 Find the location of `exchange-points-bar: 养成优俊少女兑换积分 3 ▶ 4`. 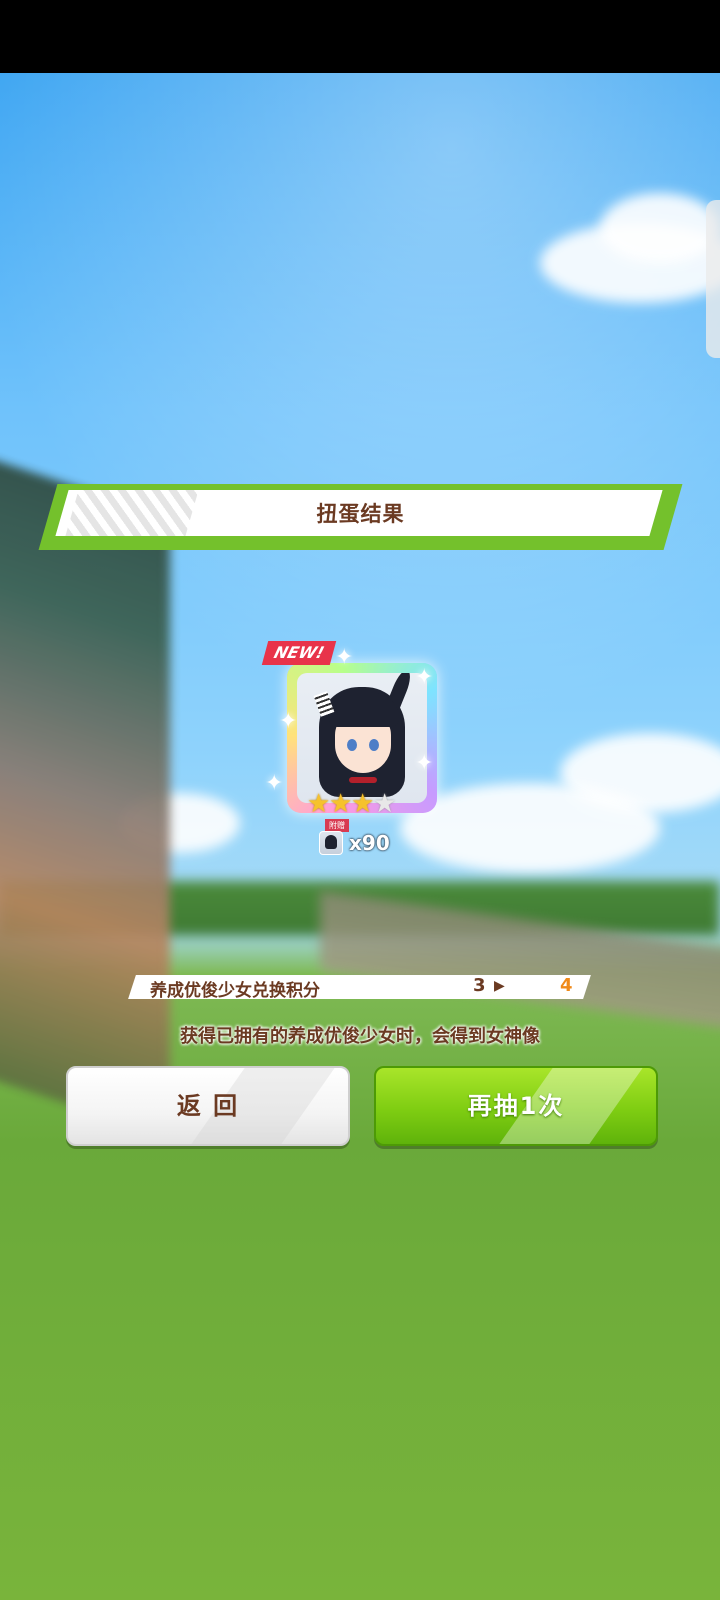

exchange-points-bar: 养成优俊少女兑换积分 3 ▶ 4 is located at coordinates (359, 988).